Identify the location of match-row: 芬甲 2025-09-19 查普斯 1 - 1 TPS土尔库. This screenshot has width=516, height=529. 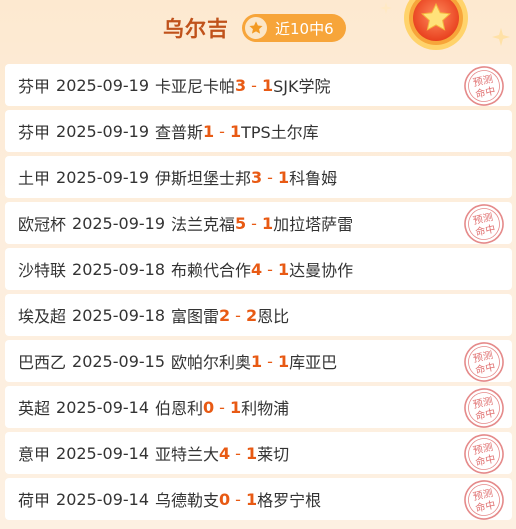
(258, 131).